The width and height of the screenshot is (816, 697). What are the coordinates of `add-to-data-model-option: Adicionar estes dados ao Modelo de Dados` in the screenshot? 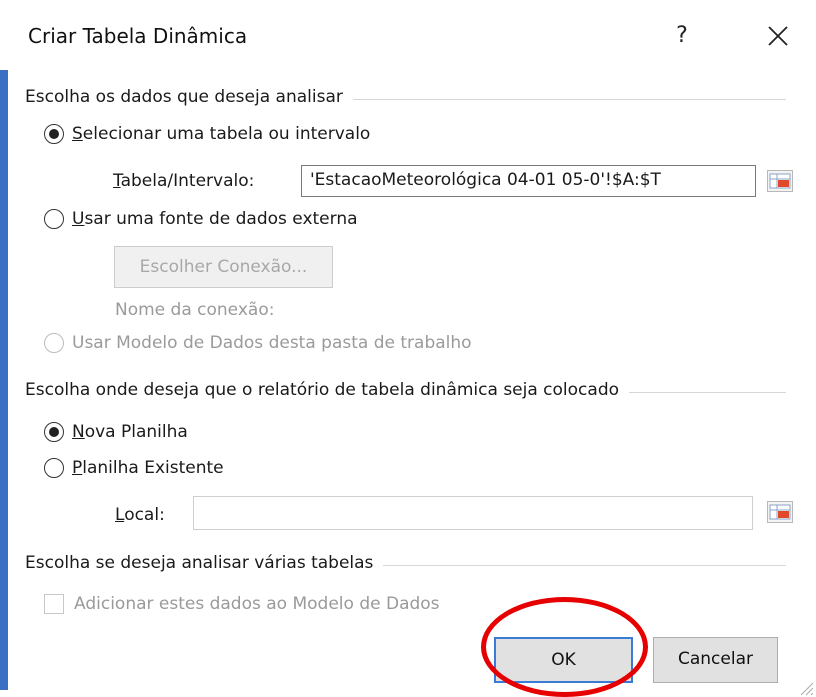 It's located at (242, 604).